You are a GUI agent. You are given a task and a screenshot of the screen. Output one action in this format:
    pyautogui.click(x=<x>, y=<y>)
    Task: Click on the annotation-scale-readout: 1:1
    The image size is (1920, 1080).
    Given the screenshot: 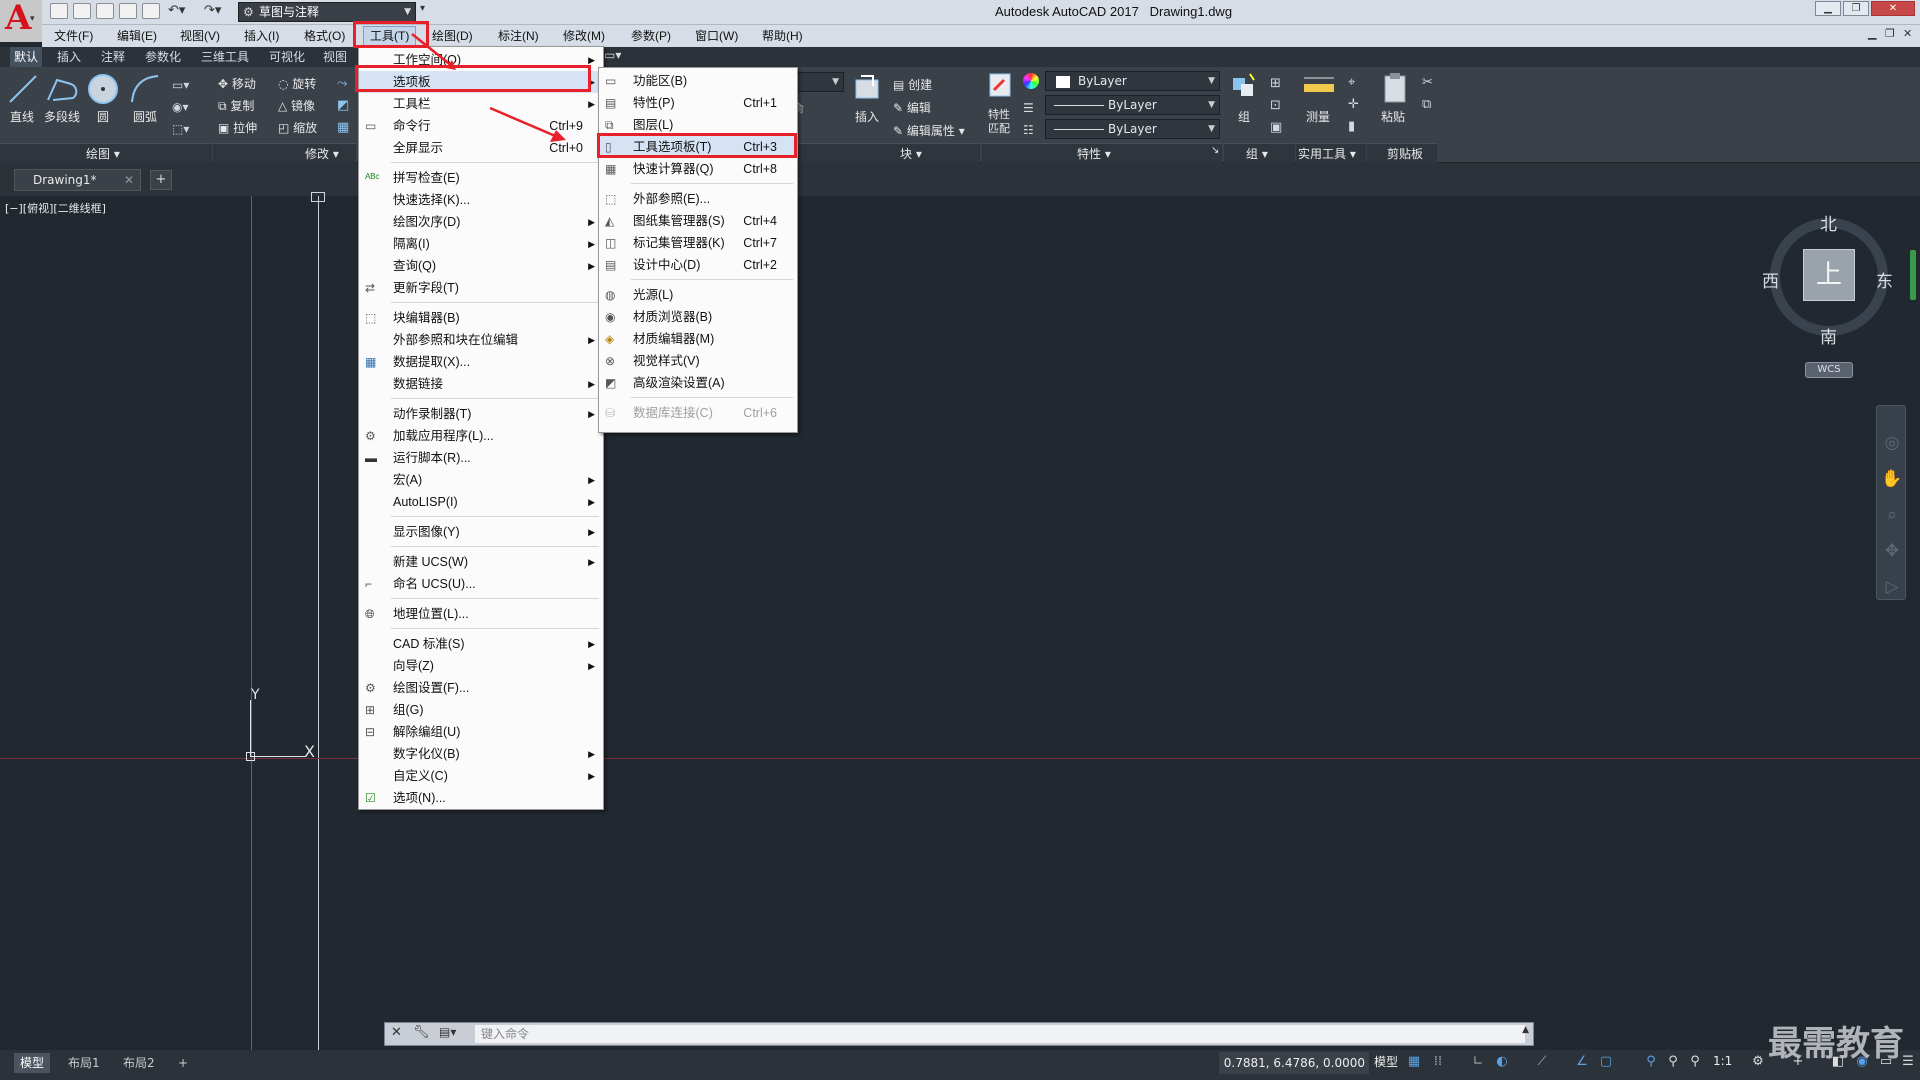 What is the action you would take?
    pyautogui.click(x=1722, y=1061)
    